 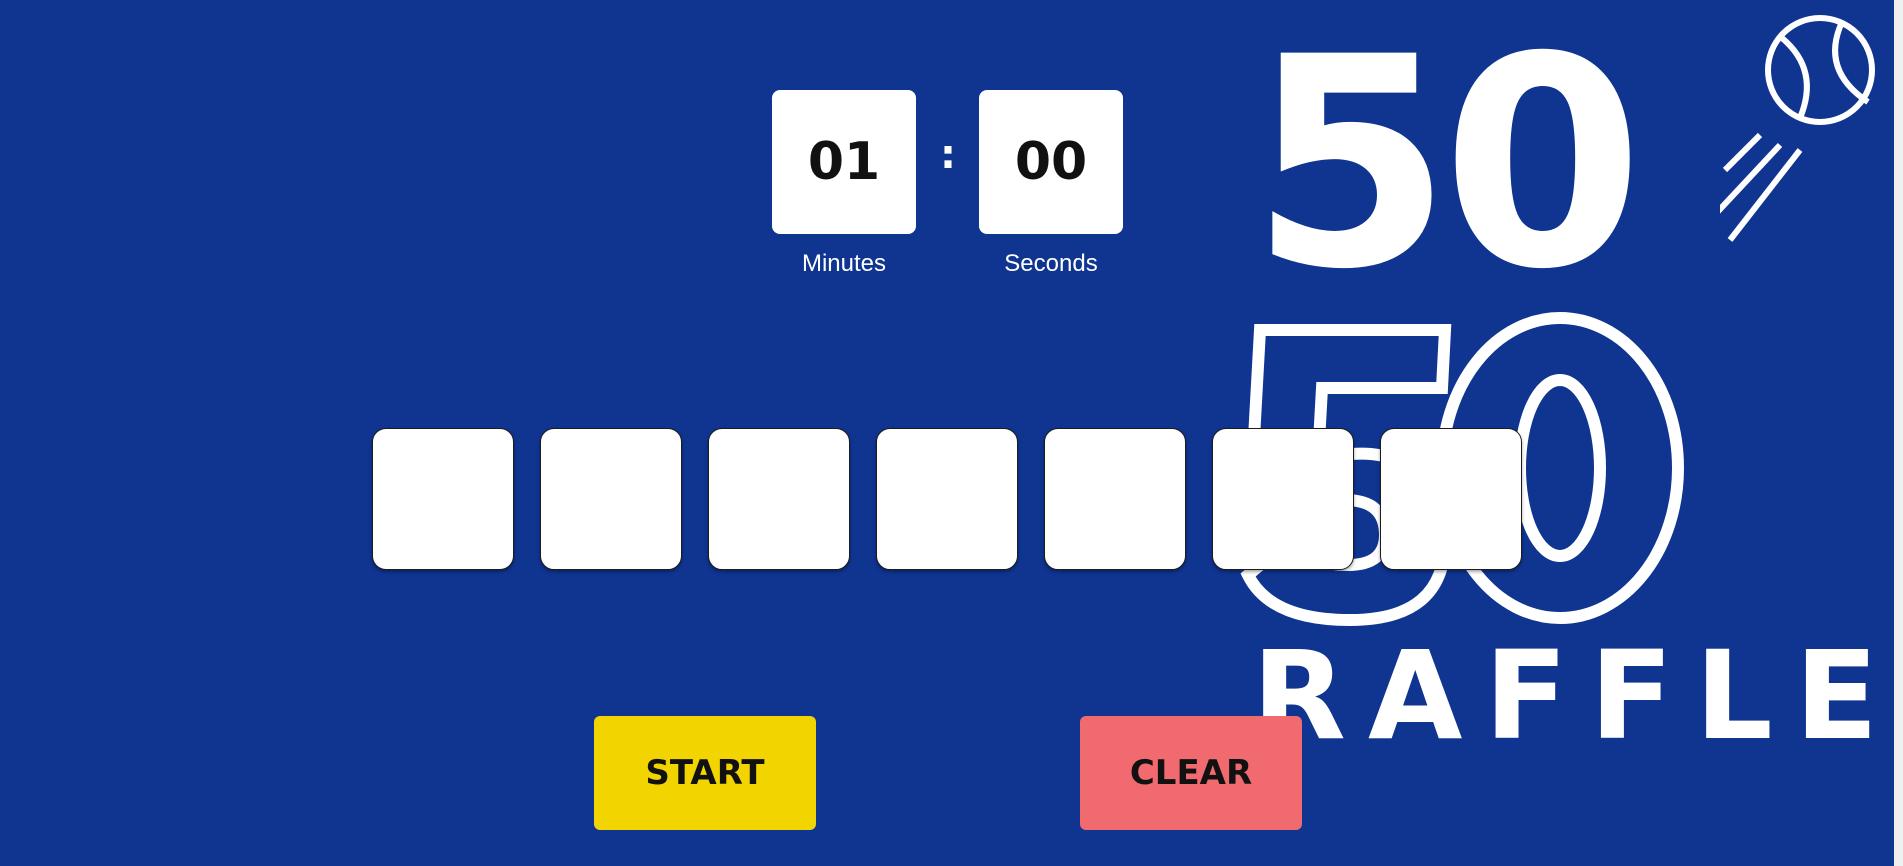 What do you see at coordinates (705, 773) in the screenshot?
I see `start-button: START` at bounding box center [705, 773].